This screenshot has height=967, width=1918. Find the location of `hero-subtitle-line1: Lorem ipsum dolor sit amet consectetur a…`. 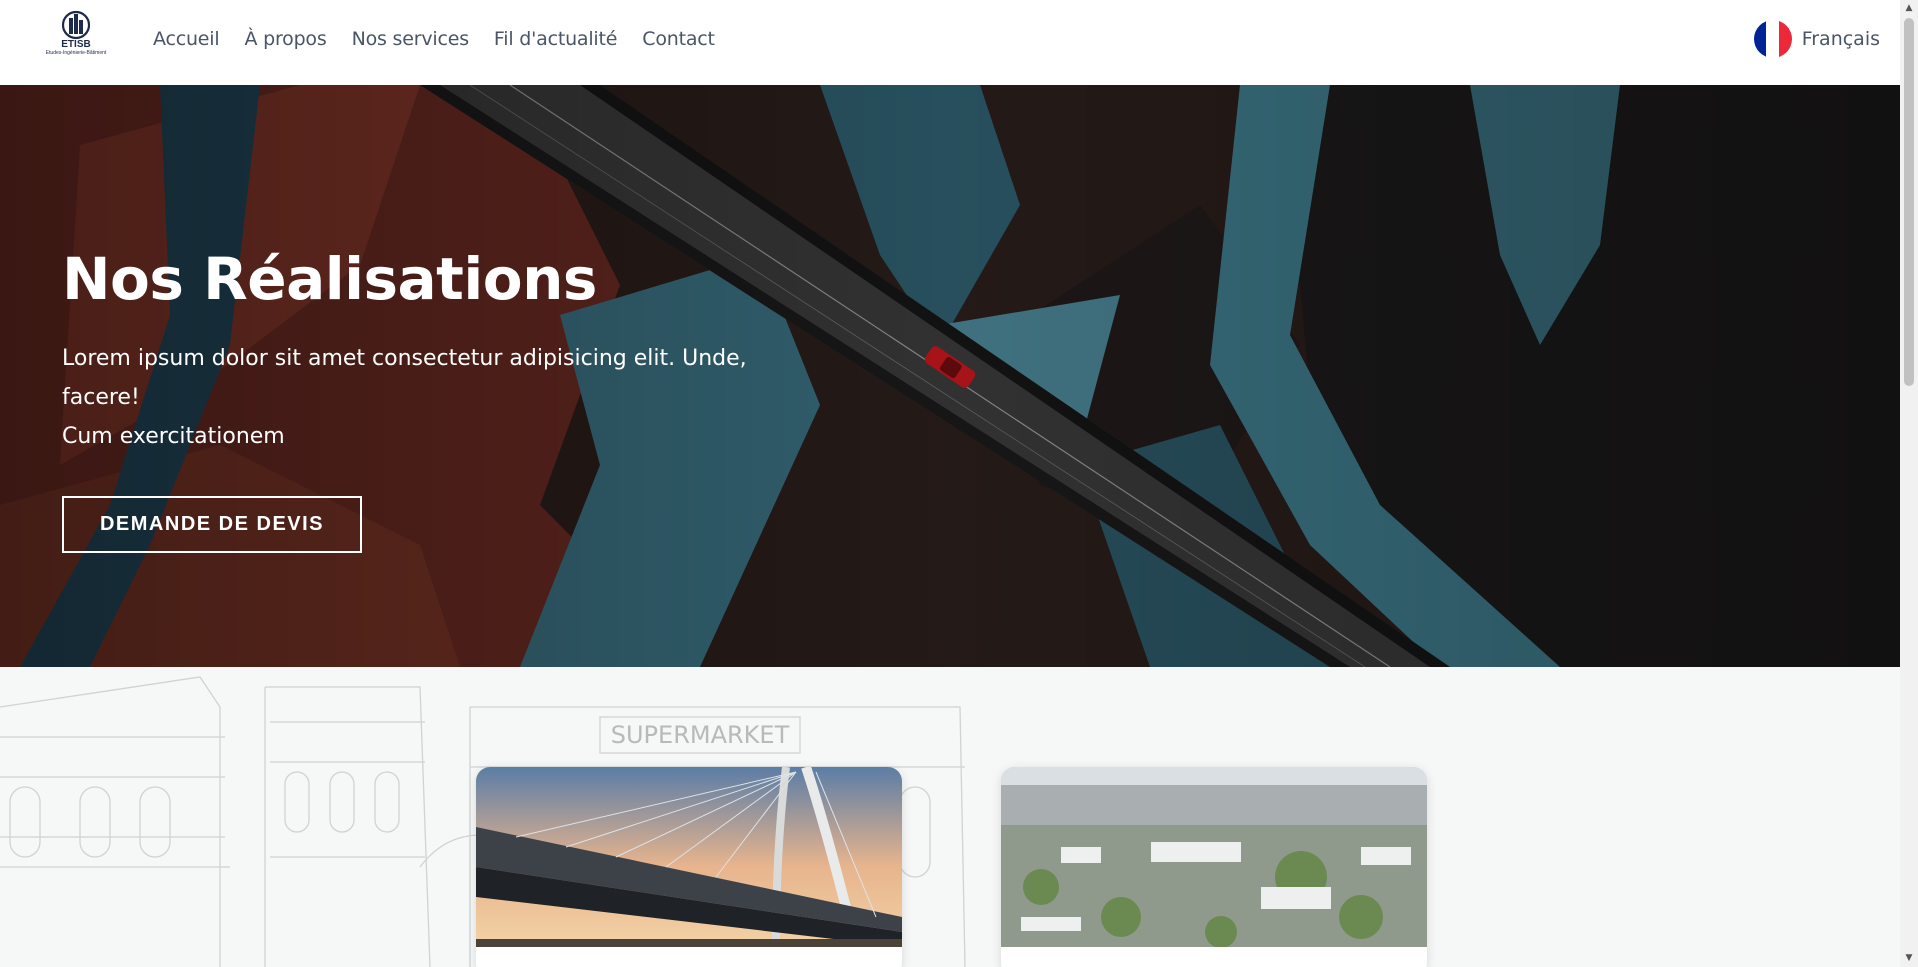

hero-subtitle-line1: Lorem ipsum dolor sit amet consectetur a… is located at coordinates (404, 378).